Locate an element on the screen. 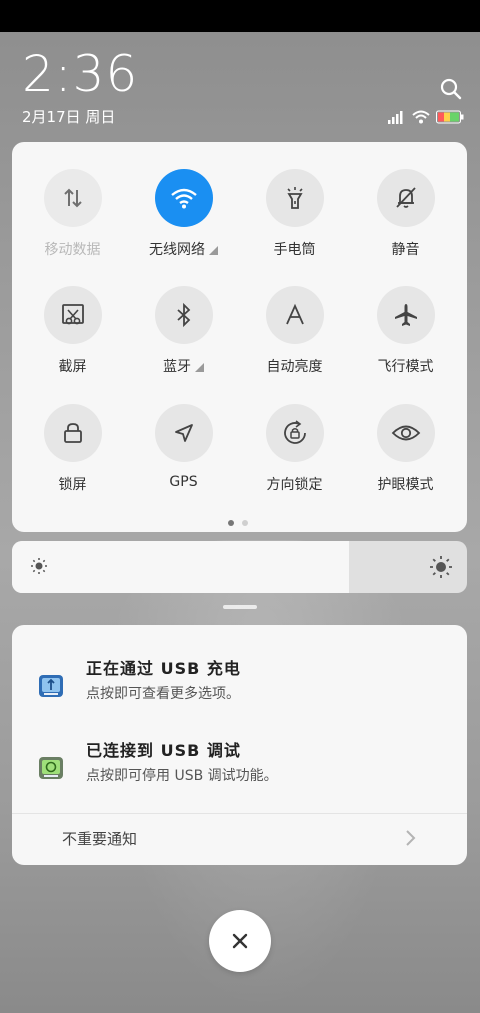  tile-label-text: 移动数据 is located at coordinates (72, 250).